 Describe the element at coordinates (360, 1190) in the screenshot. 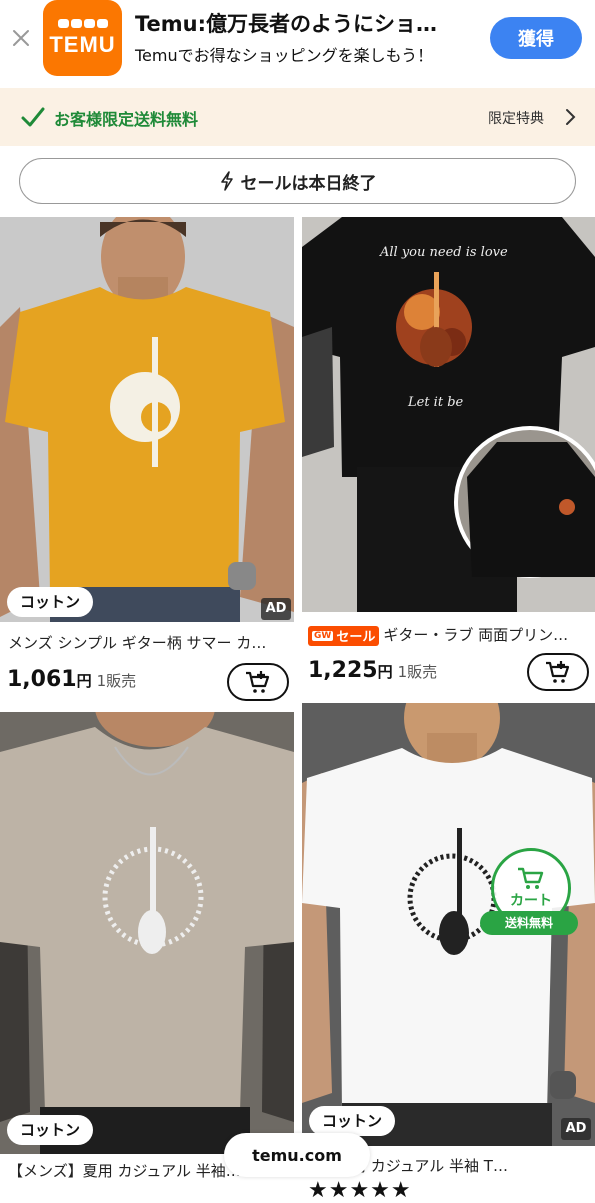

I see `rating-stars: ★★★★★` at that location.